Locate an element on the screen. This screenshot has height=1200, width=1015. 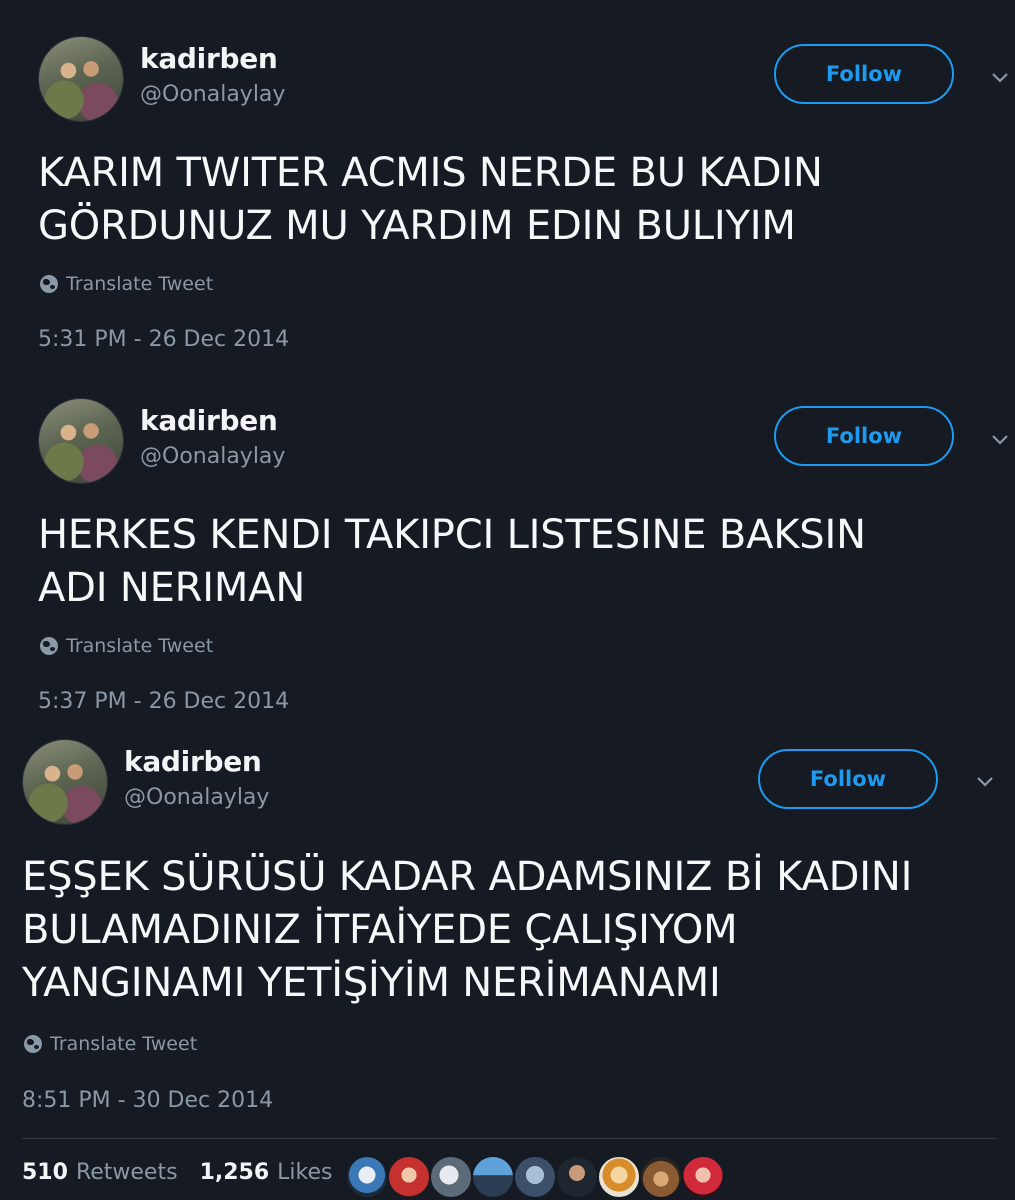
tweet-text-line: EŞŞEK SÜRÜSÜ KADAR ADAMSINIZ Bİ KADINI is located at coordinates (467, 877).